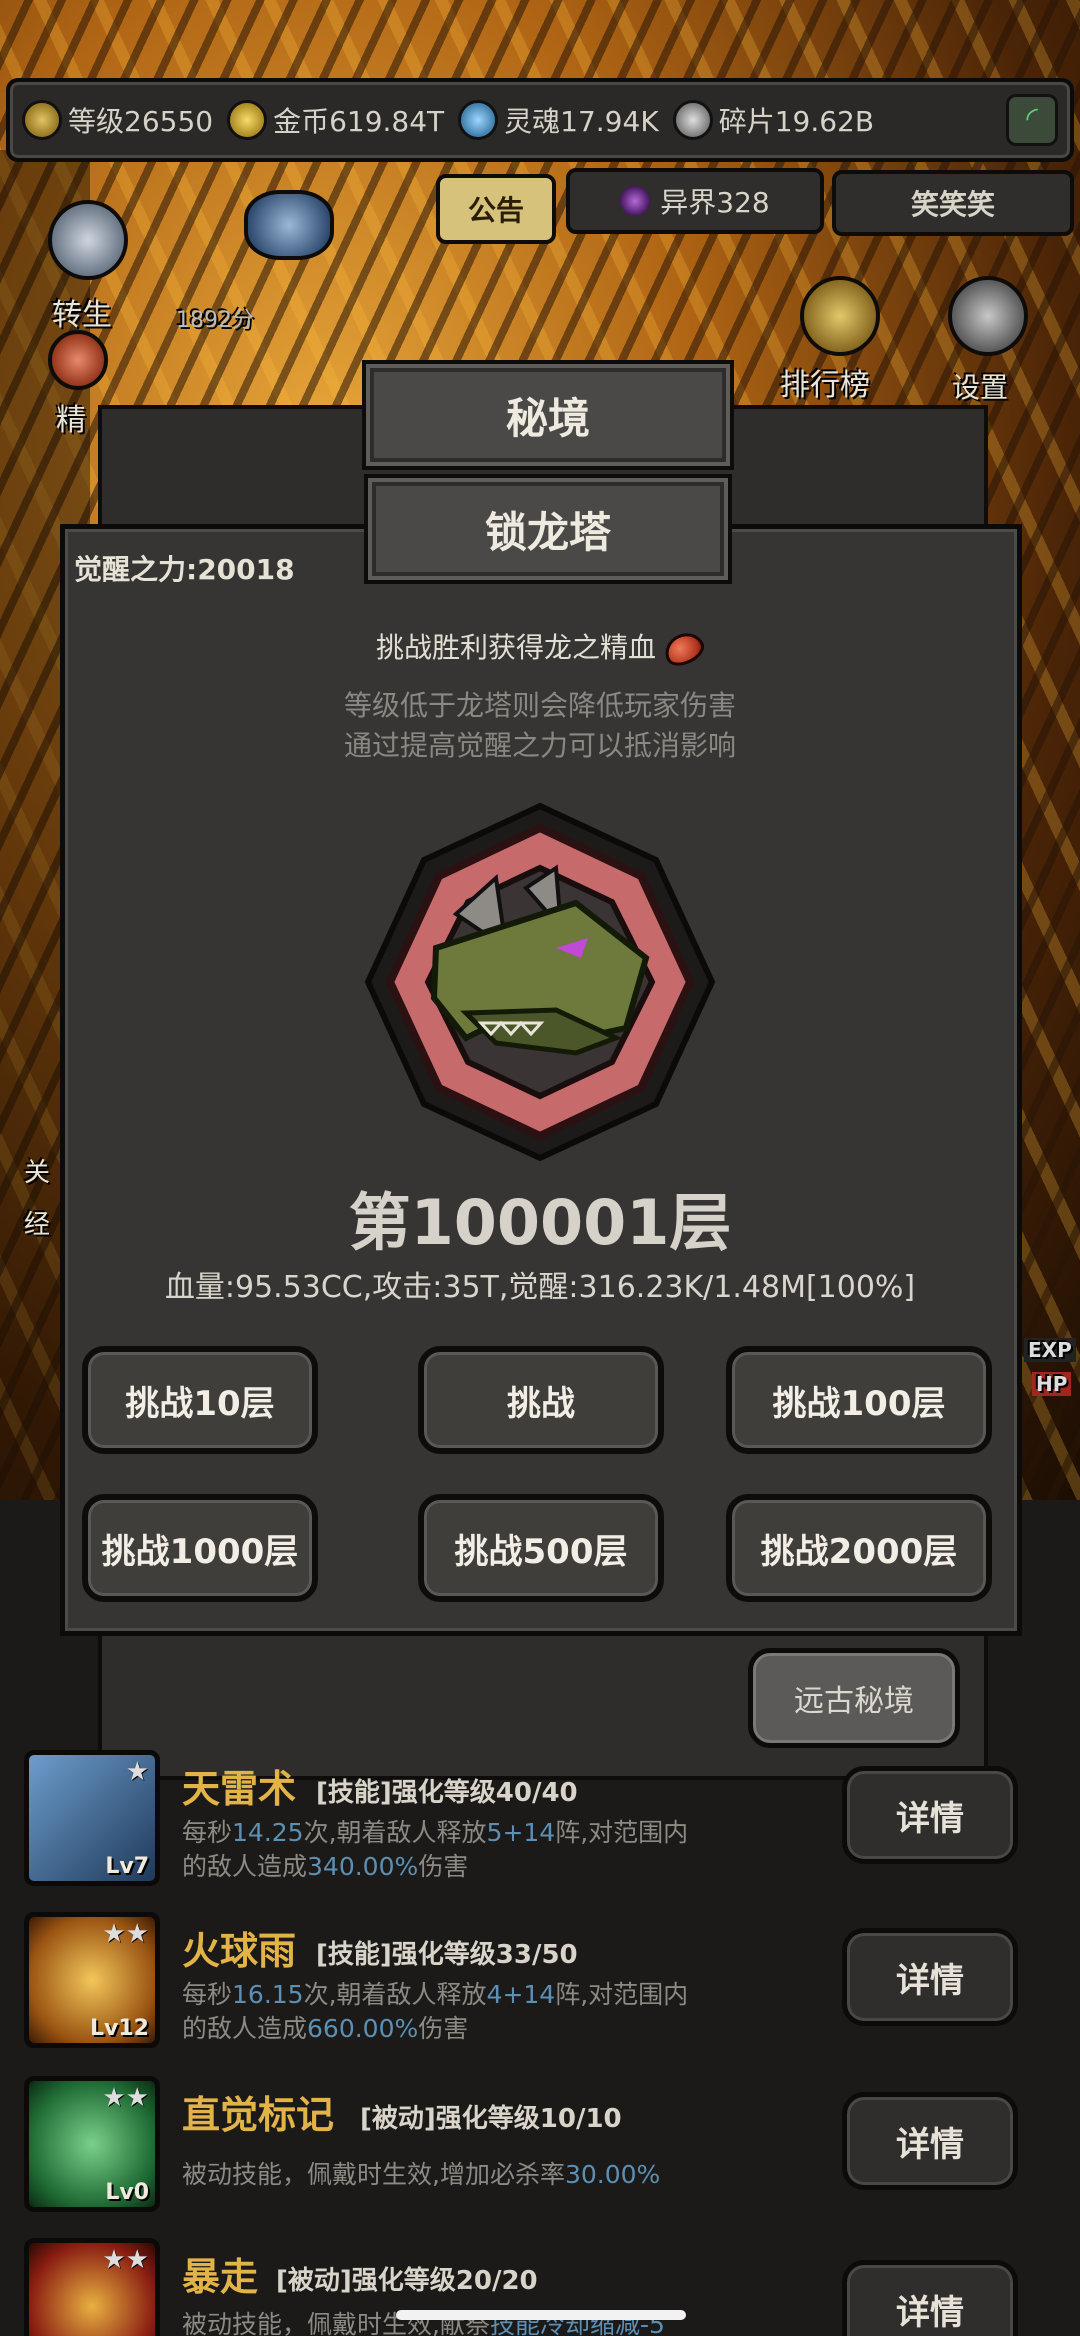 The height and width of the screenshot is (2336, 1080). I want to click on challenge-button: 挑战, so click(541, 1400).